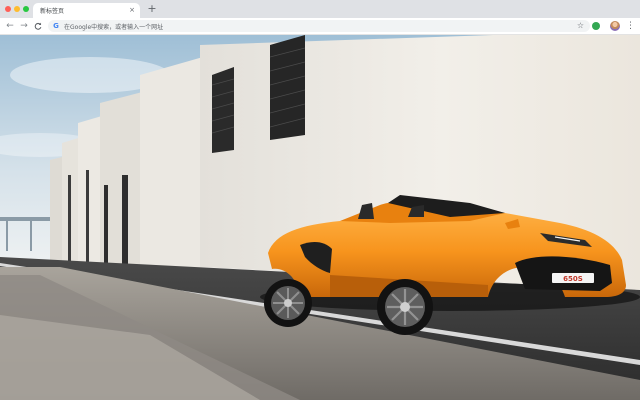  Describe the element at coordinates (24, 26) in the screenshot. I see `forward-arrow-icon: →` at that location.